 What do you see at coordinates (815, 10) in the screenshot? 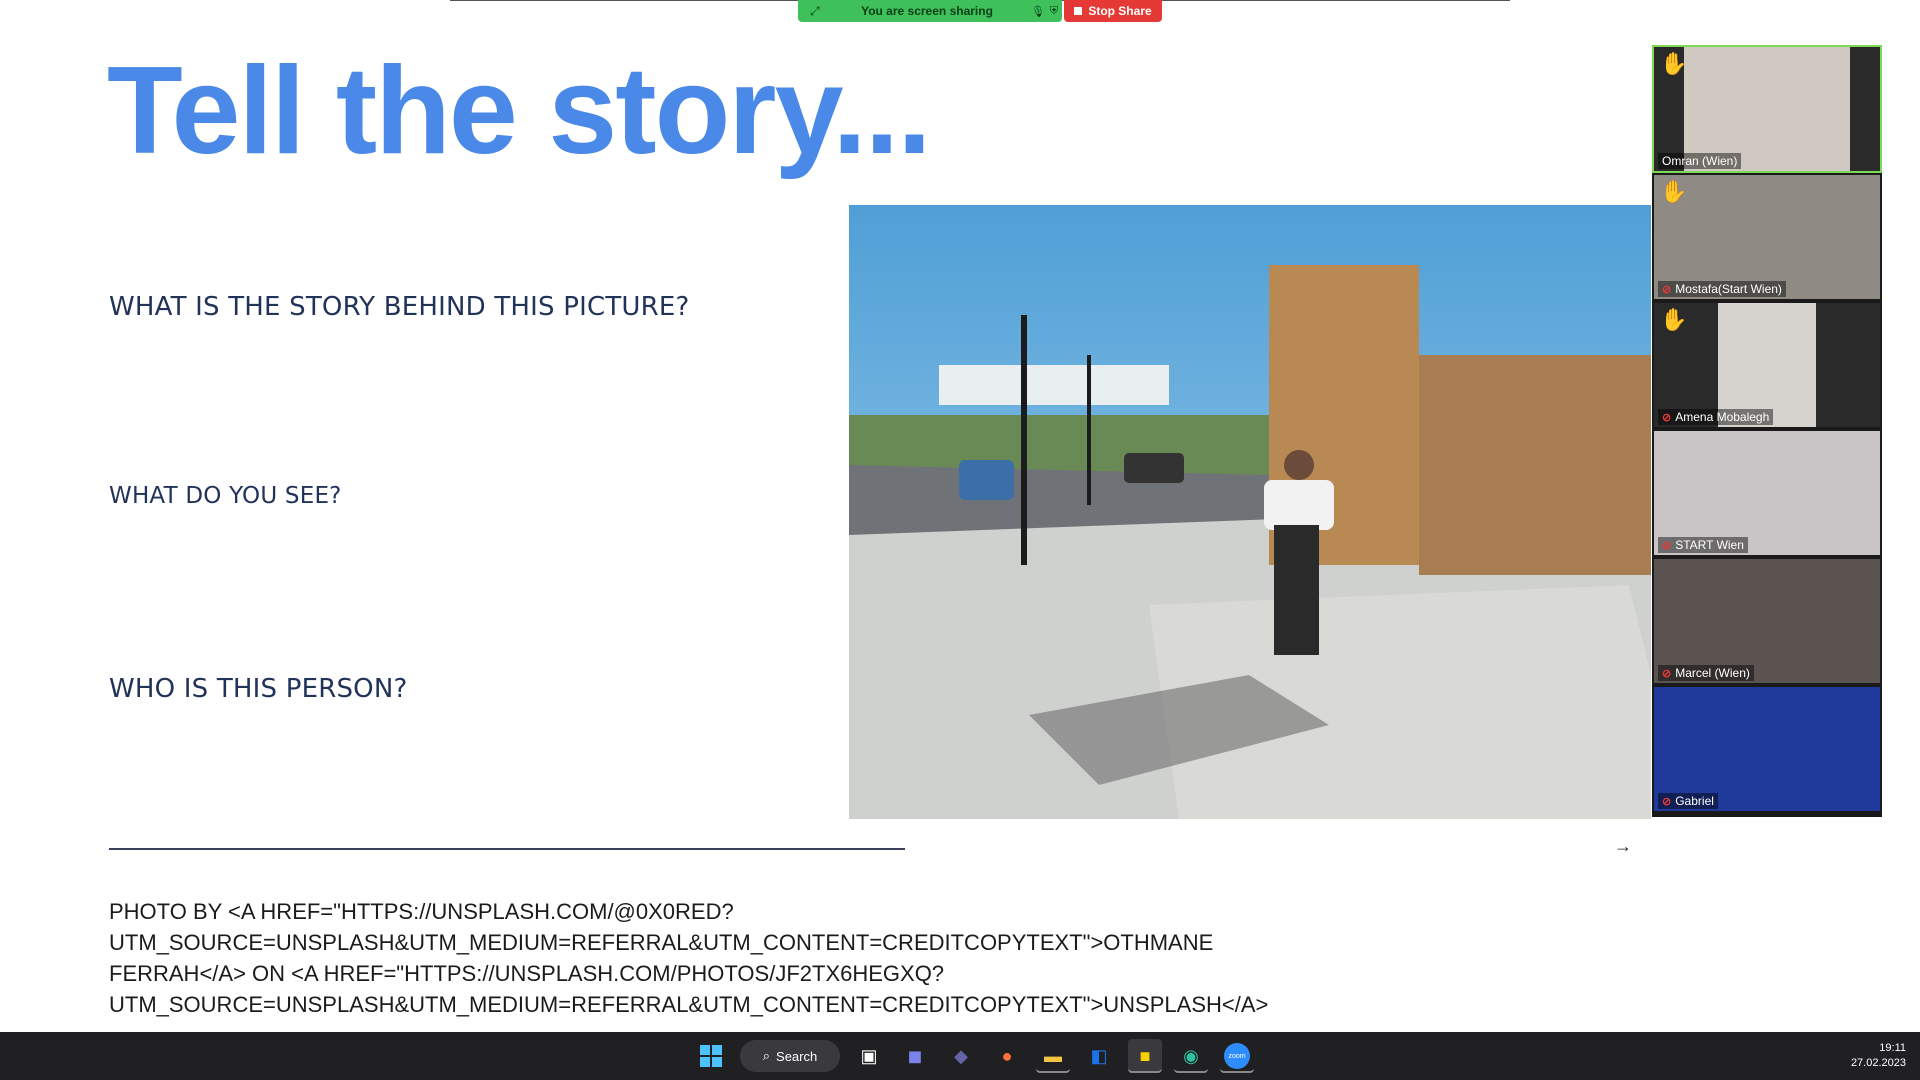
I see `screen-share-icon: ⤢` at bounding box center [815, 10].